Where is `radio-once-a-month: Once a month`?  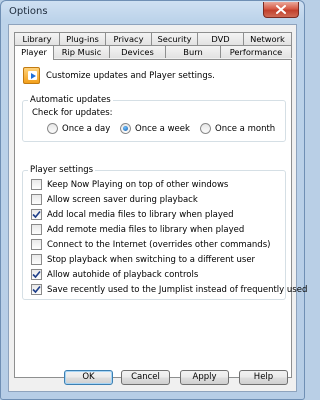 radio-once-a-month: Once a month is located at coordinates (237, 128).